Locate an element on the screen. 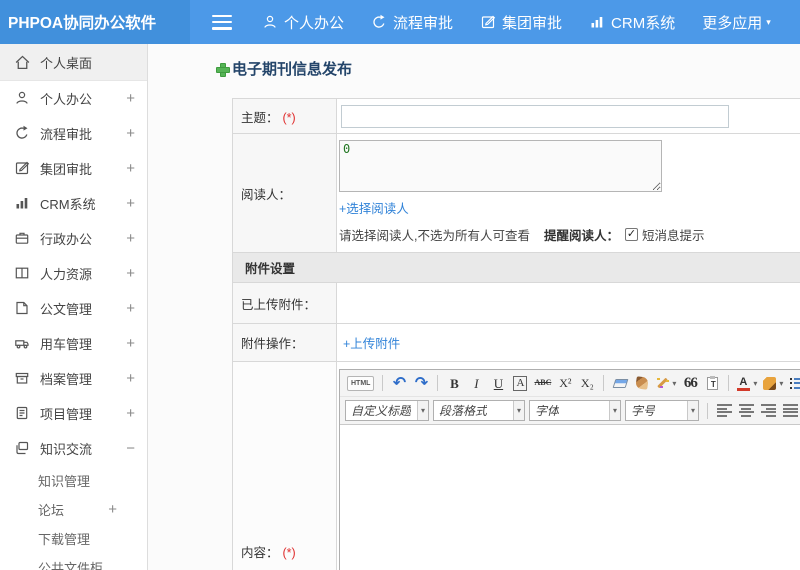  undo-icon: ↶ is located at coordinates (399, 383).